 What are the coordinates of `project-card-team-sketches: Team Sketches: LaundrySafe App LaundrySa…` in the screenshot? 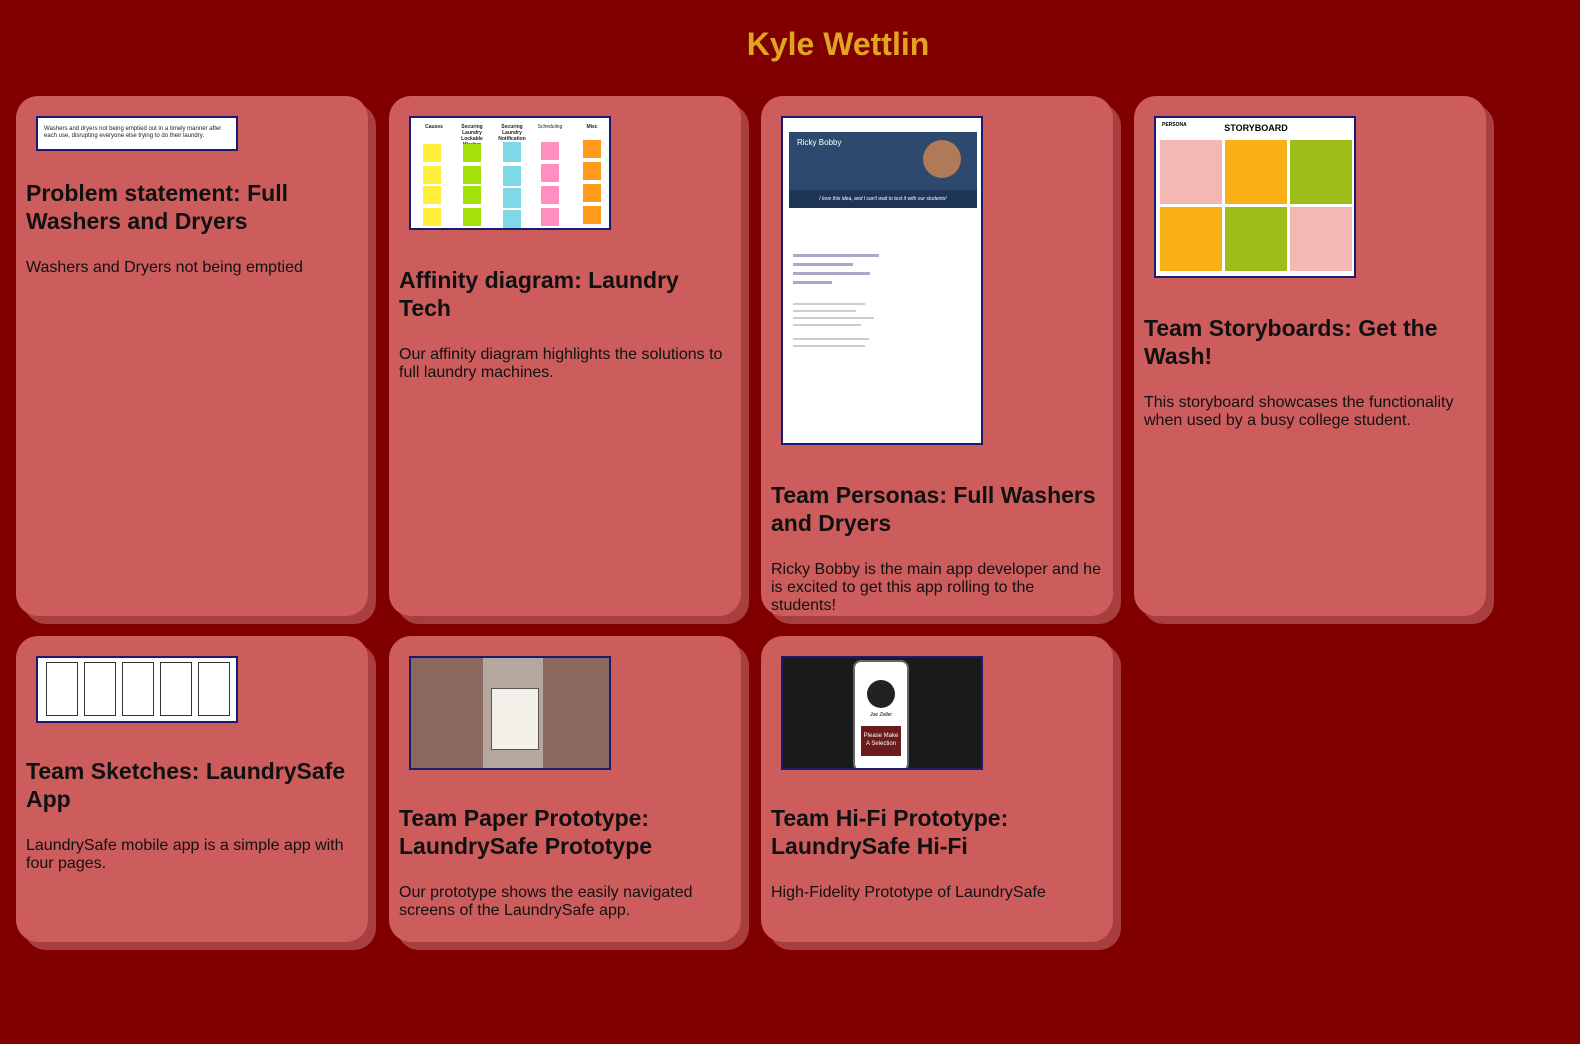 It's located at (192, 789).